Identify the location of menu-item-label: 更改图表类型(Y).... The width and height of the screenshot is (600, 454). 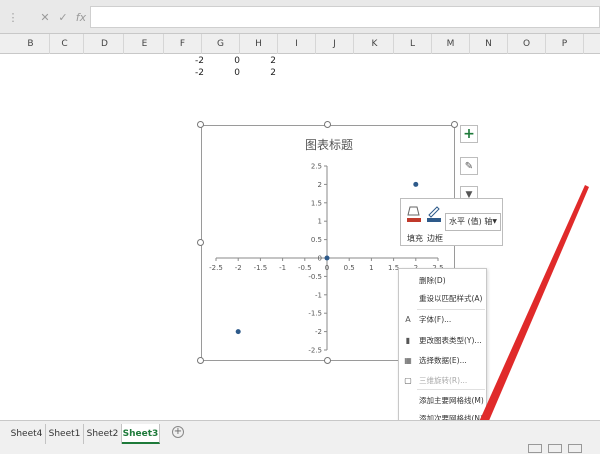
(450, 340).